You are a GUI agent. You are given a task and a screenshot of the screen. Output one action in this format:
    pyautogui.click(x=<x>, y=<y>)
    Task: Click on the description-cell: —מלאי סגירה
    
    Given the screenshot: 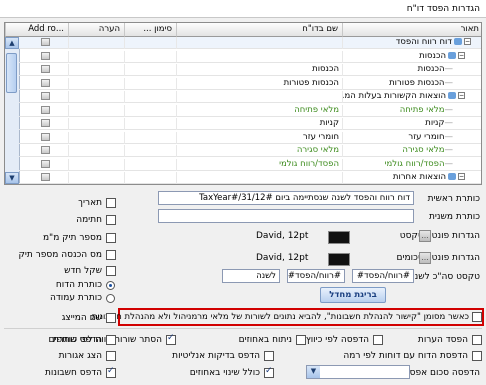 What is the action you would take?
    pyautogui.click(x=411, y=151)
    